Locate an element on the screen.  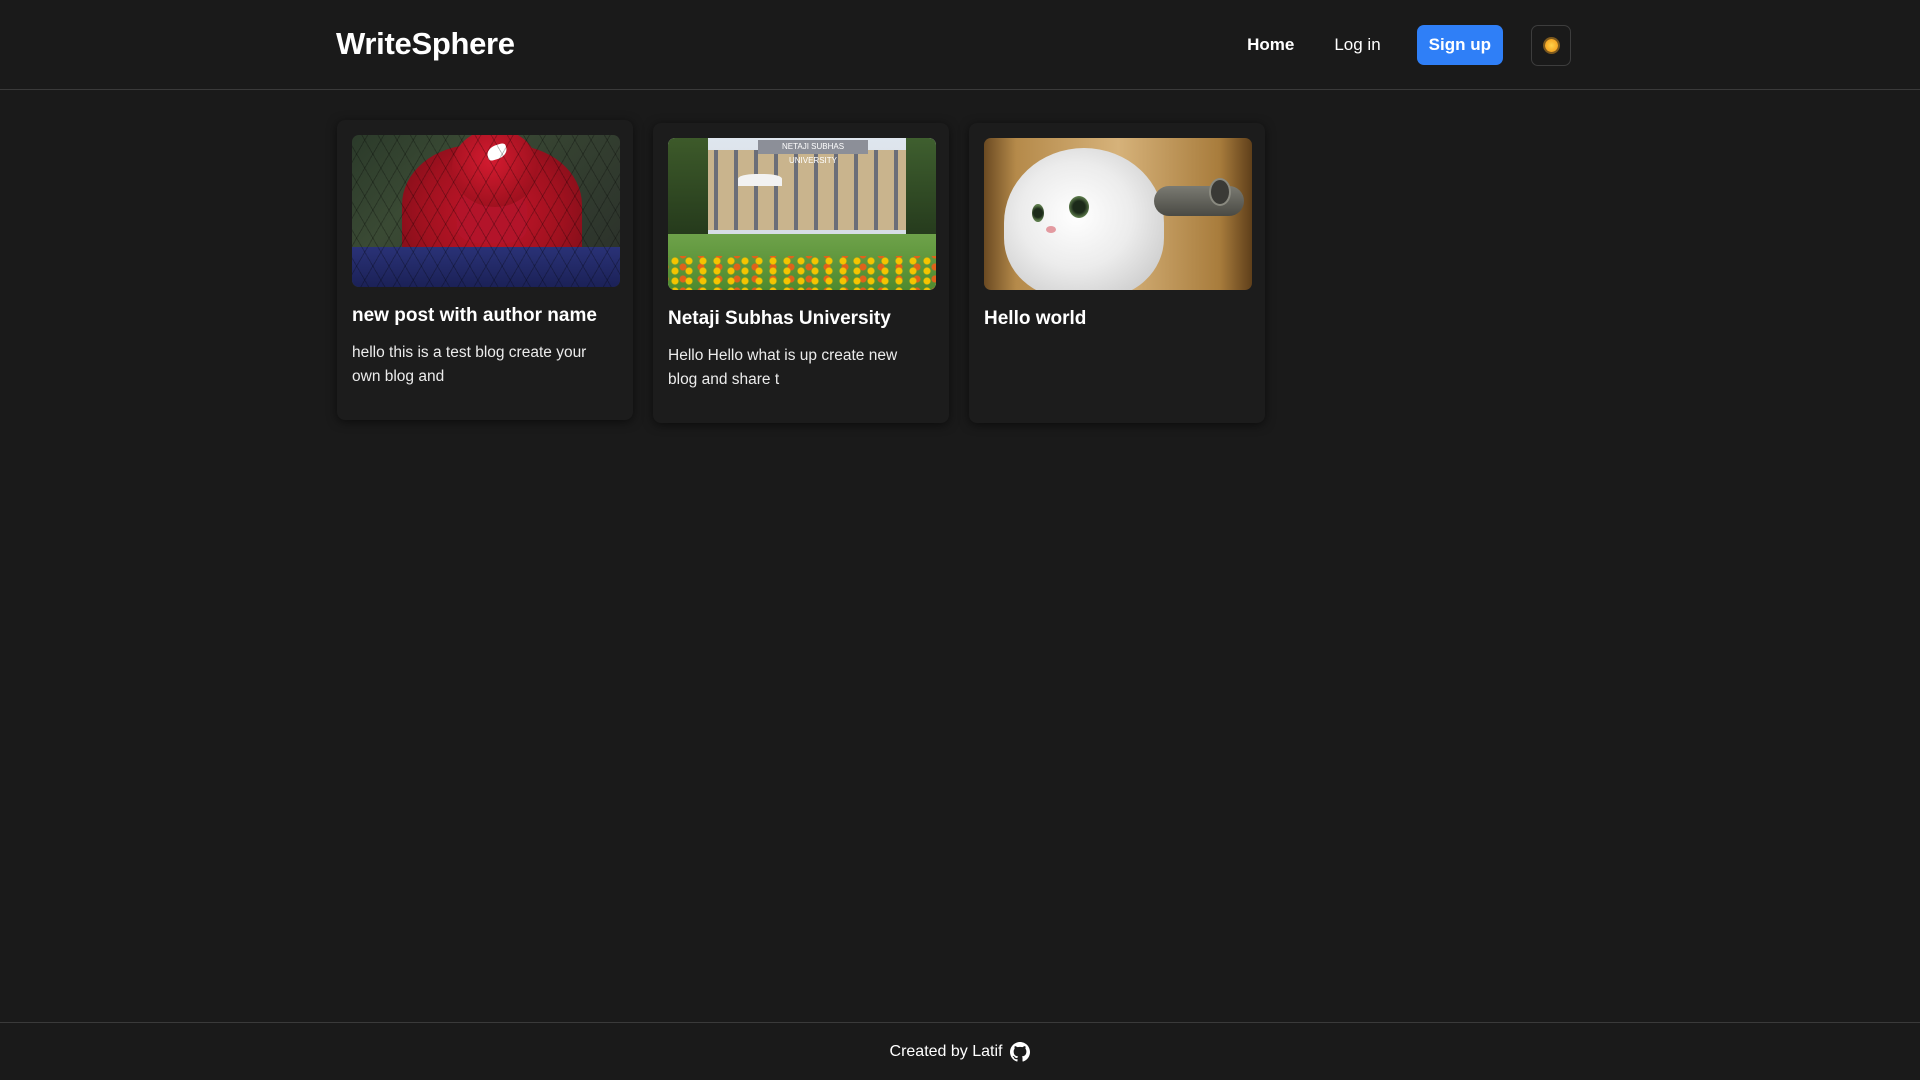
post-title: Hello world is located at coordinates (1035, 319).